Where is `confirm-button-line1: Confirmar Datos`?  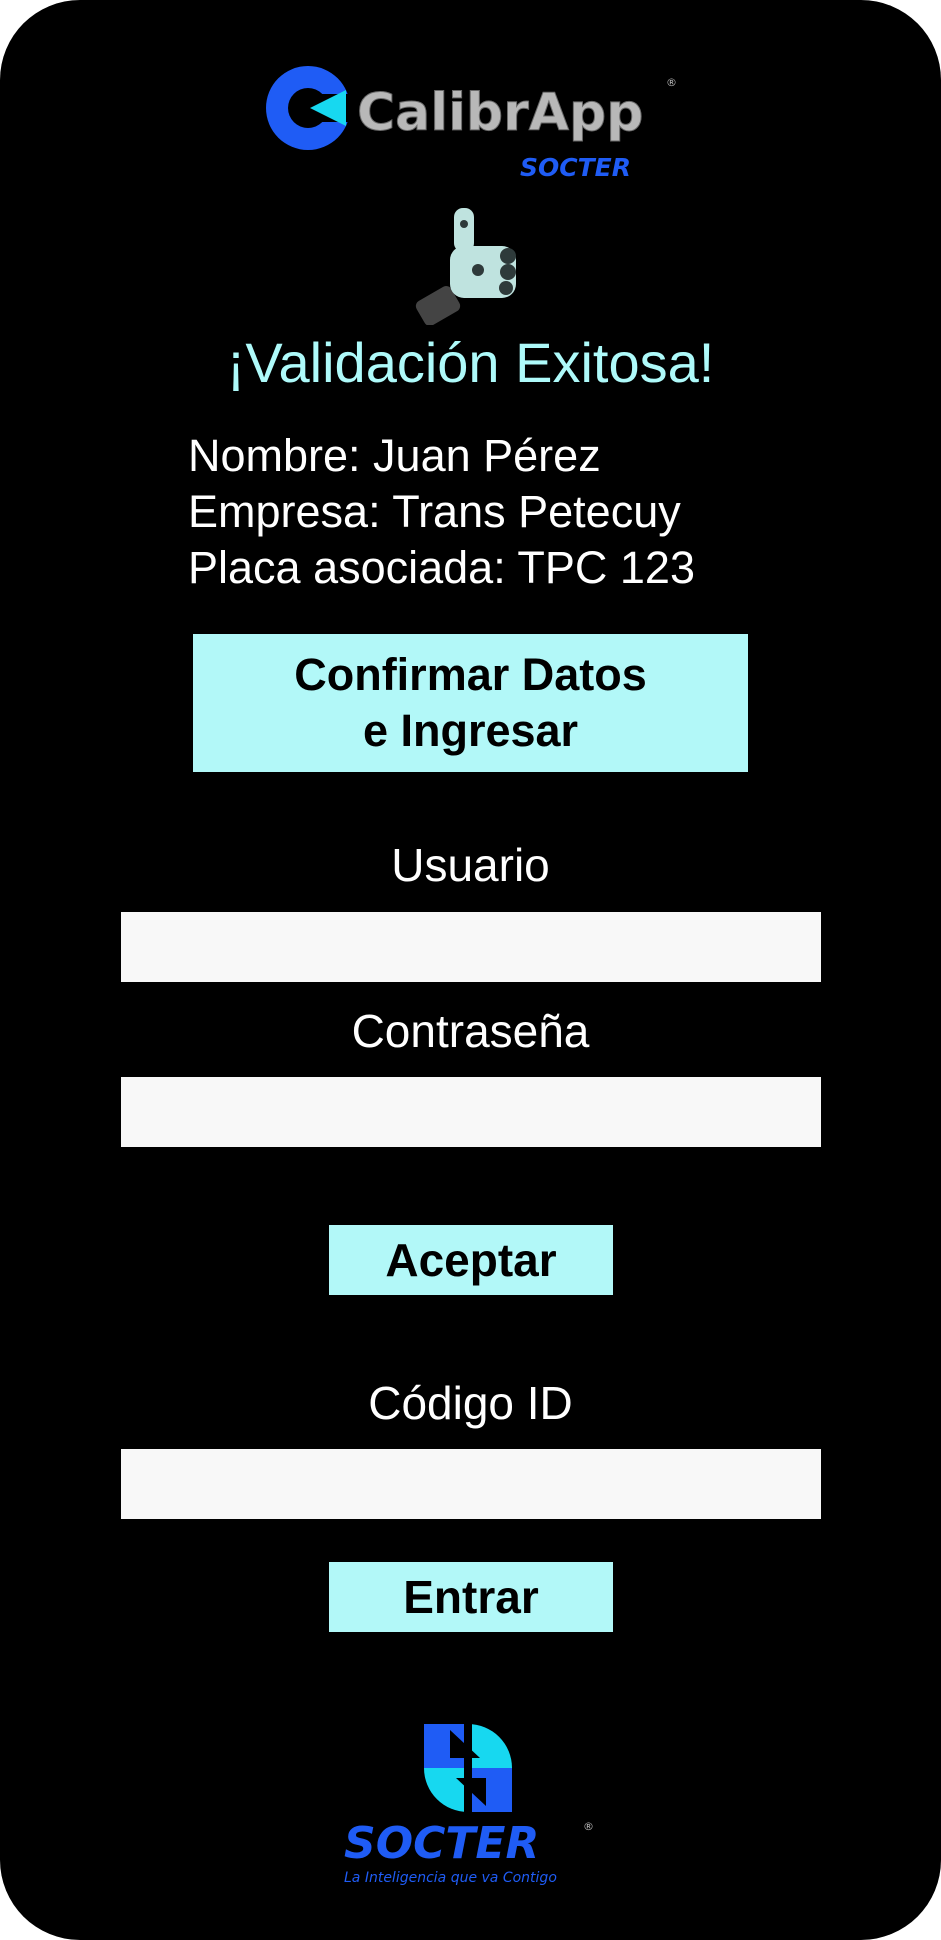
confirm-button-line1: Confirmar Datos is located at coordinates (470, 674).